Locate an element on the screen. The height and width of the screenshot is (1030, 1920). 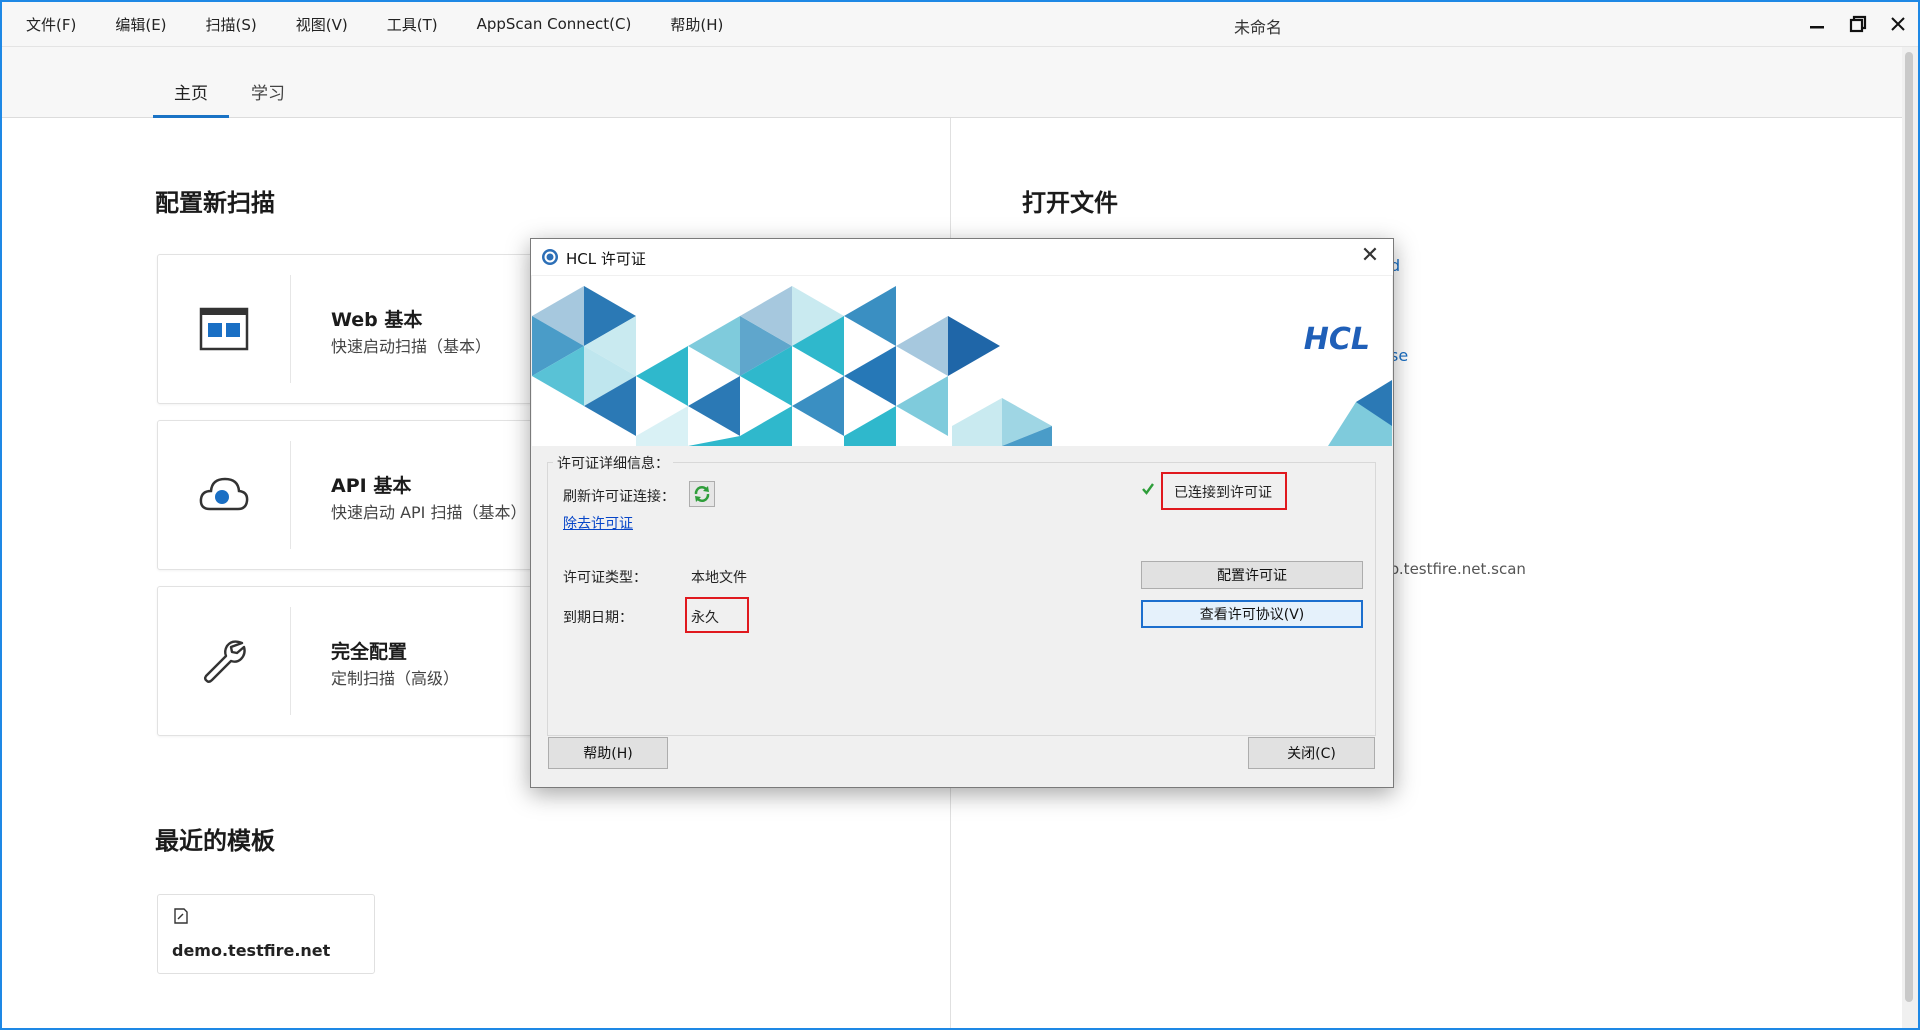
help-button: 帮助(H) is located at coordinates (608, 753).